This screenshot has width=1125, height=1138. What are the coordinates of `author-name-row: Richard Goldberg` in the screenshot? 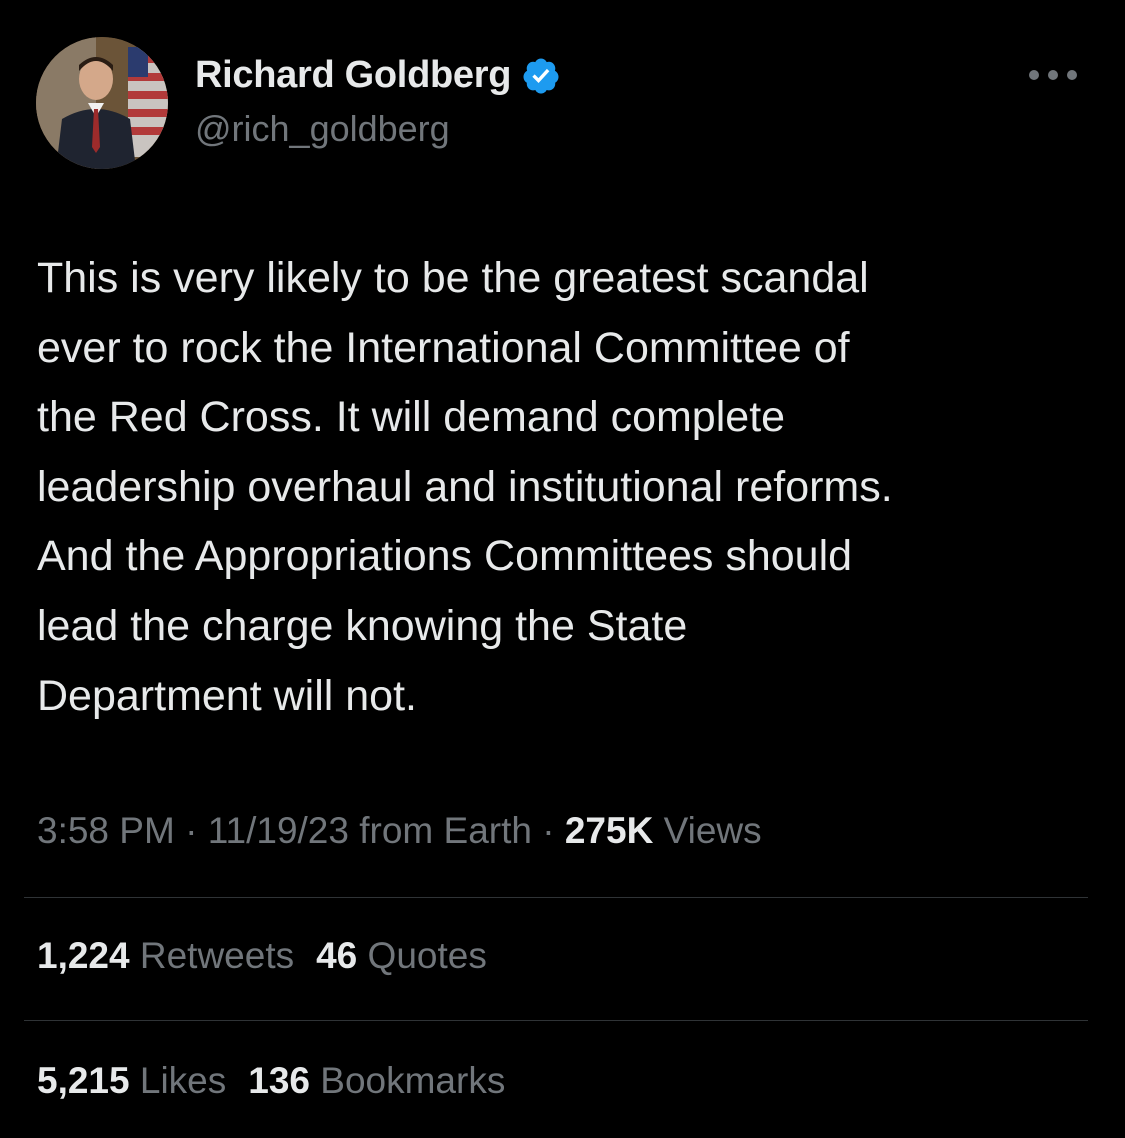 It's located at (378, 75).